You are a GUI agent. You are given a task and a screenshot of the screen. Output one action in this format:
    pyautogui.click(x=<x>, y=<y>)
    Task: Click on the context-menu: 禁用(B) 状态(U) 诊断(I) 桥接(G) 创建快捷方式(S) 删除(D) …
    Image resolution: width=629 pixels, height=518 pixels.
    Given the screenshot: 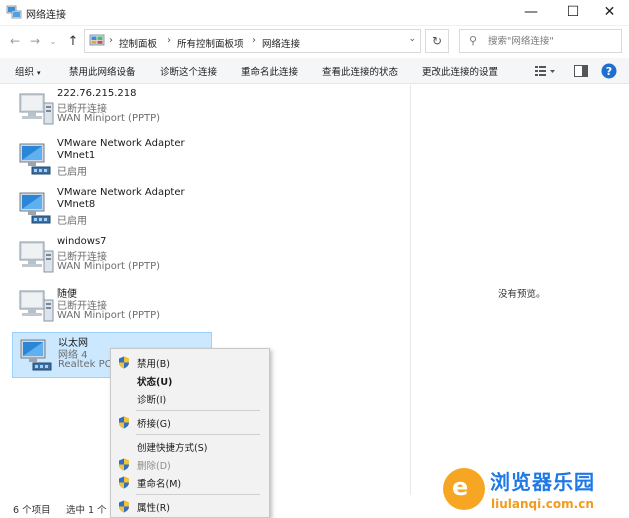 What is the action you would take?
    pyautogui.click(x=190, y=433)
    